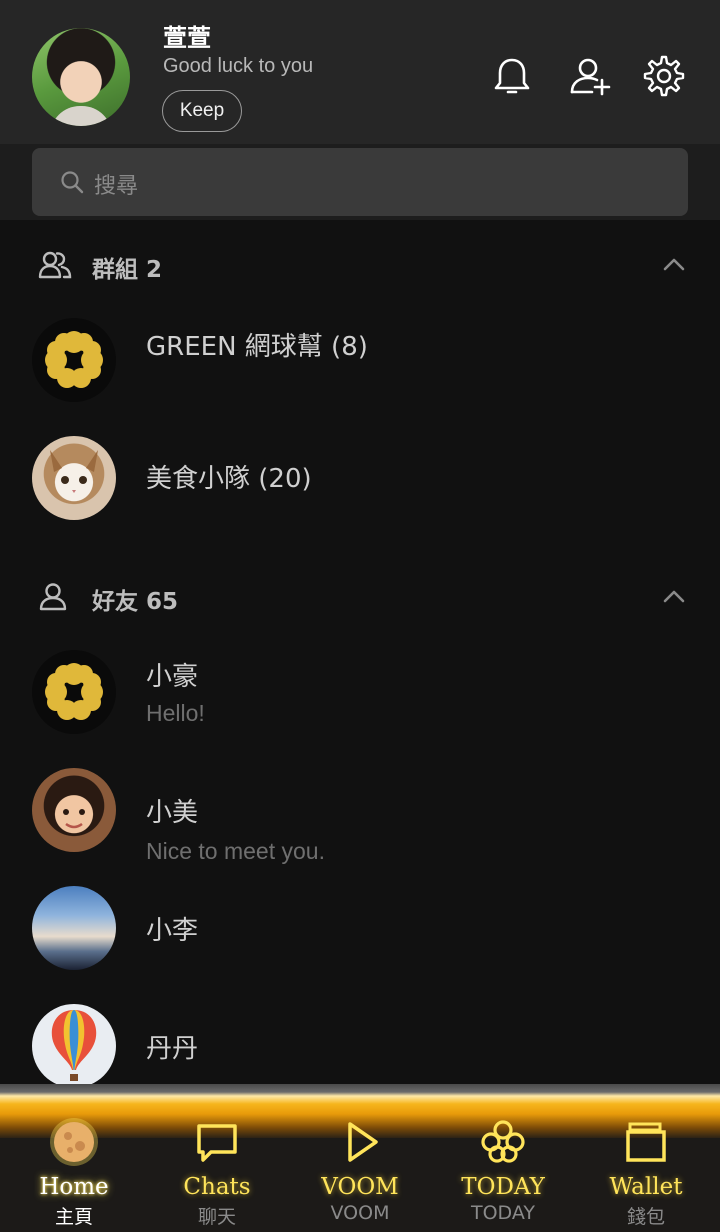 The height and width of the screenshot is (1232, 720). I want to click on add-friend-icon, so click(590, 76).